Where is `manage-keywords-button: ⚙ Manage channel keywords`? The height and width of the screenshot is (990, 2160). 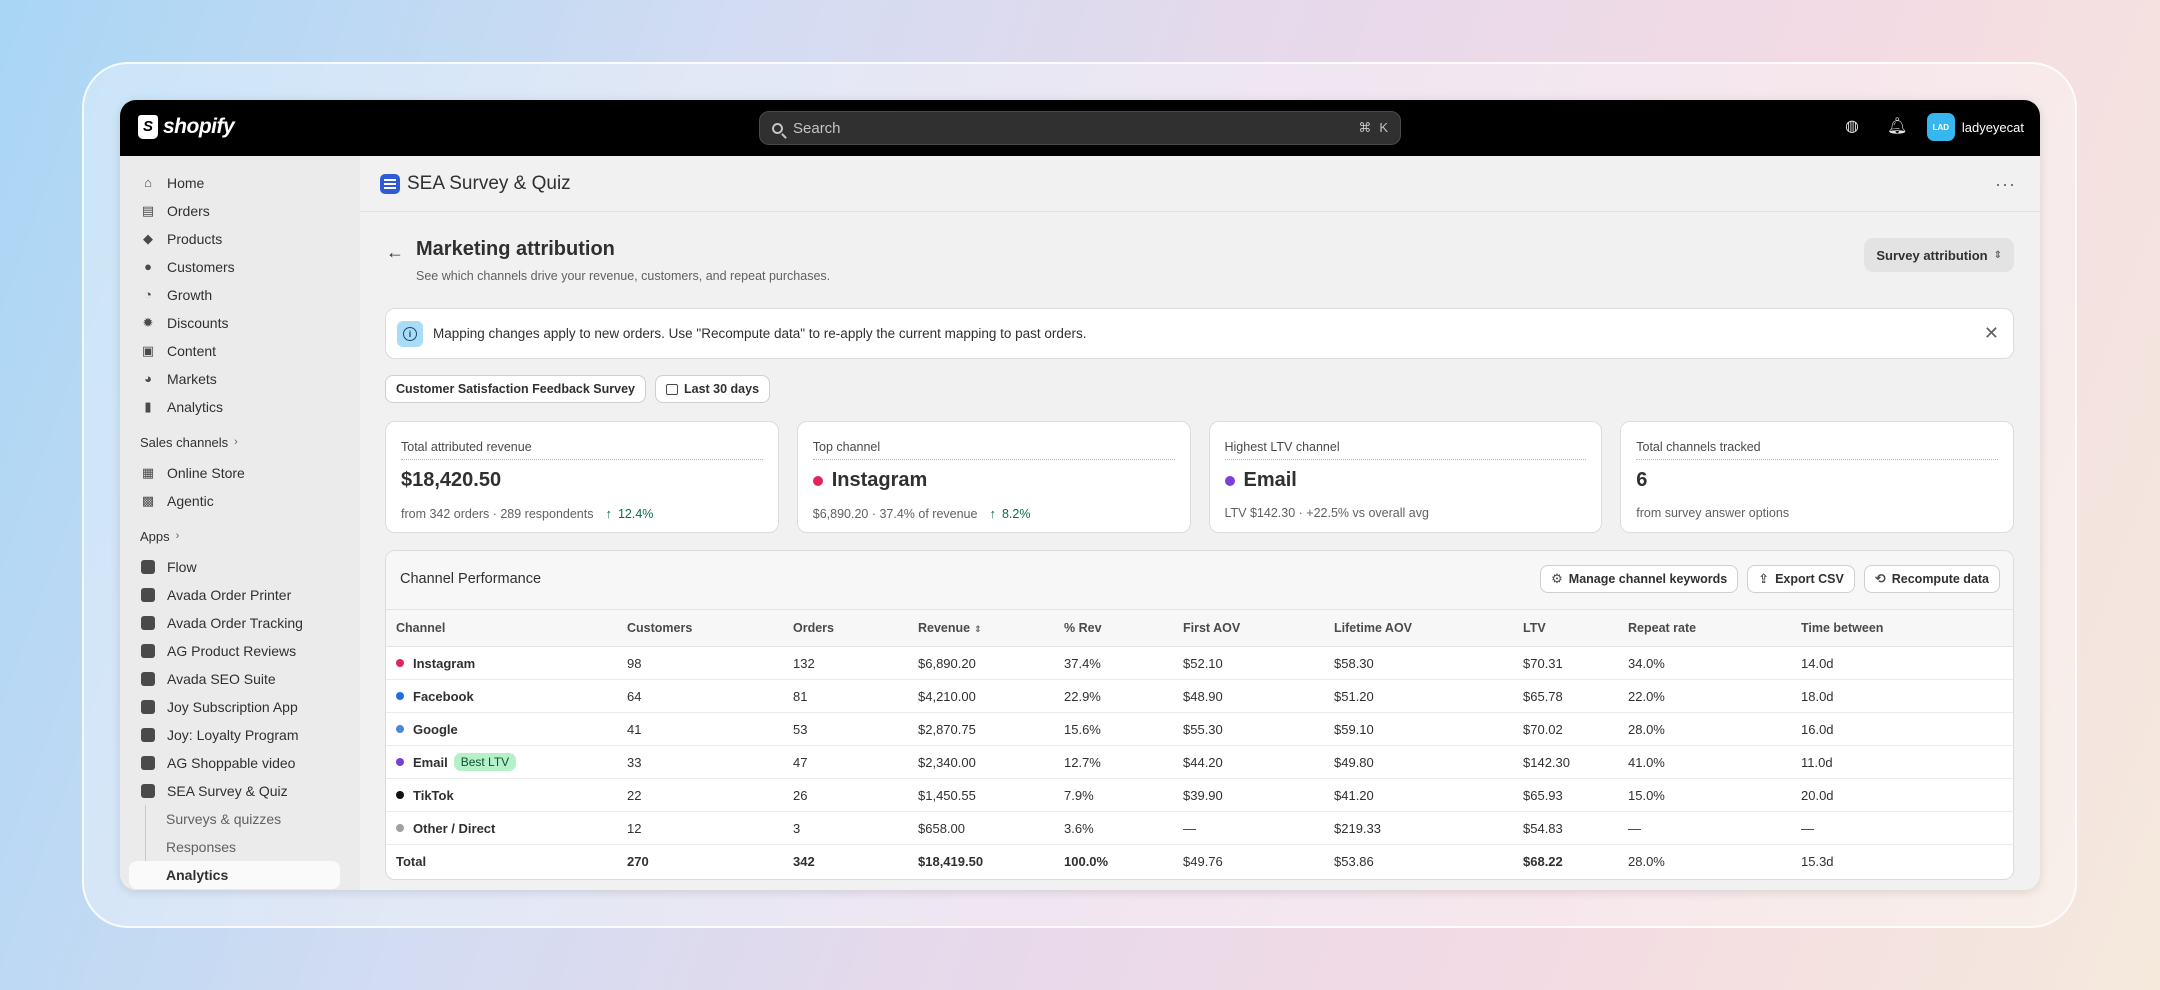 manage-keywords-button: ⚙ Manage channel keywords is located at coordinates (1639, 579).